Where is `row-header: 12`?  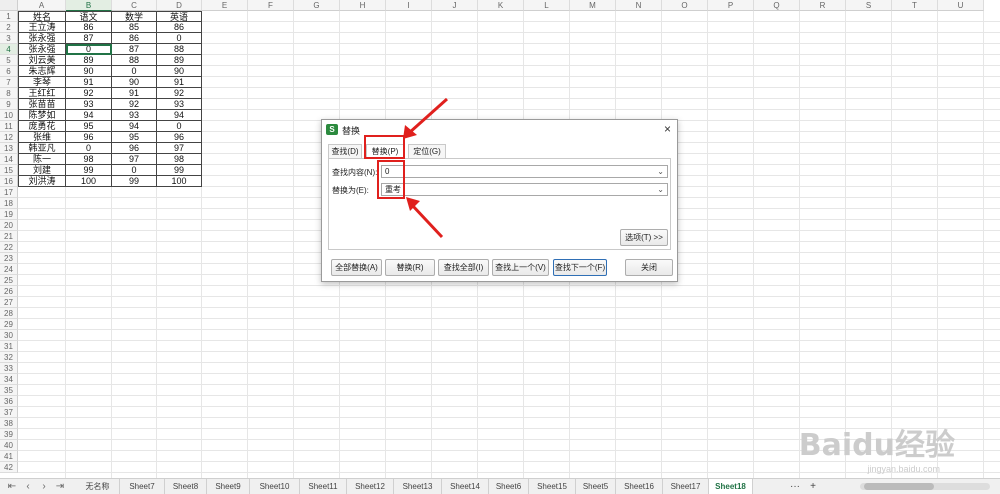 row-header: 12 is located at coordinates (9, 137).